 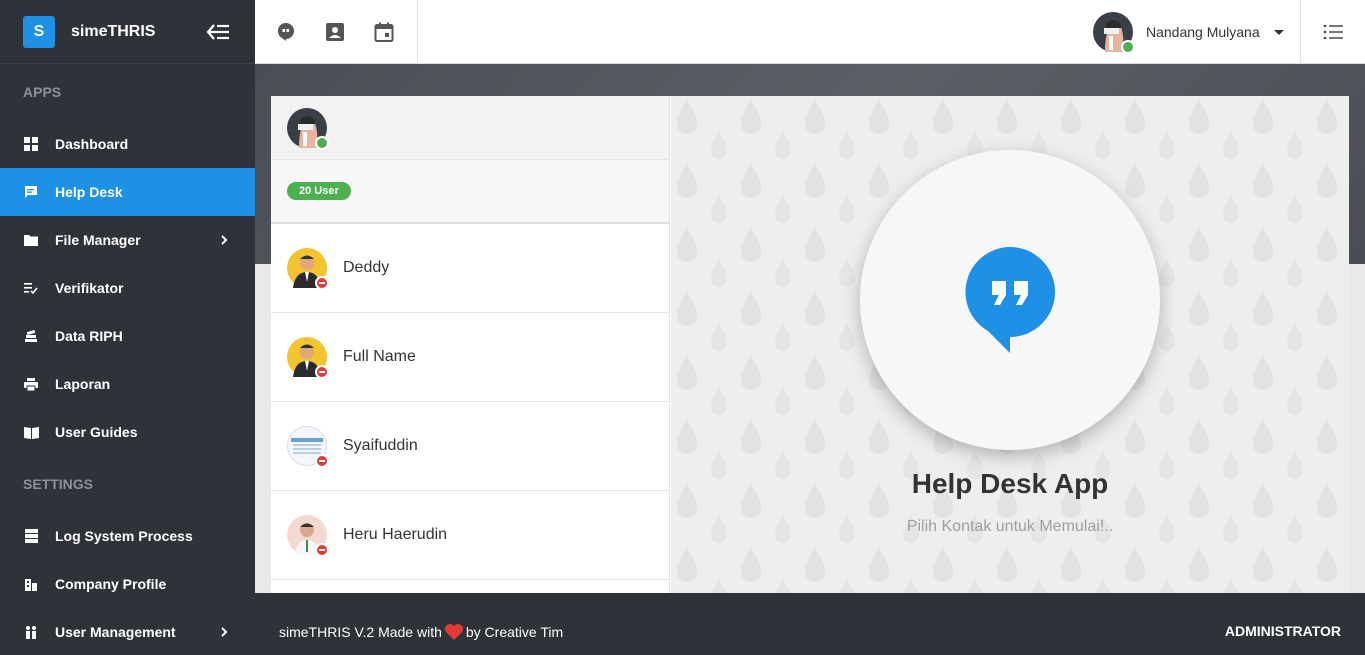 I want to click on sidebar-item-label: Data RIPH, so click(x=89, y=336).